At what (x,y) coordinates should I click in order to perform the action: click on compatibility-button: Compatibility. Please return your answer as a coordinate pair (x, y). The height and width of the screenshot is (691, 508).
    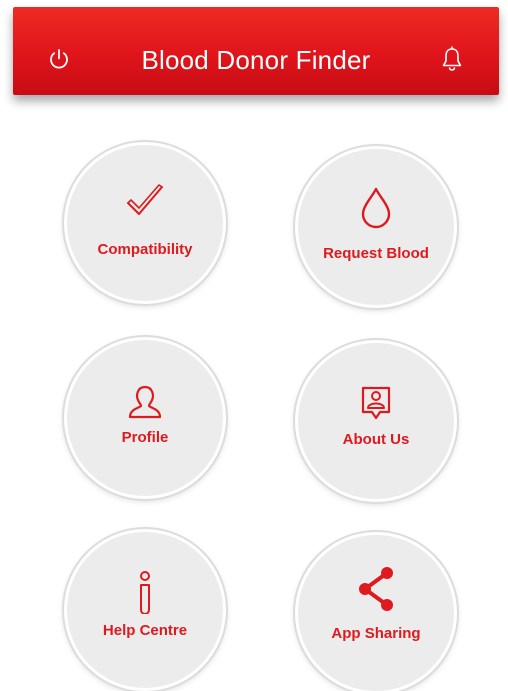
    Looking at the image, I should click on (145, 223).